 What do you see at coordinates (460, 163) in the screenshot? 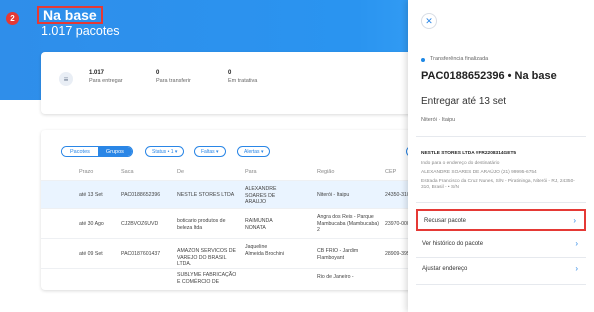
I see `route-note: Indo para o endereço do destinatário` at bounding box center [460, 163].